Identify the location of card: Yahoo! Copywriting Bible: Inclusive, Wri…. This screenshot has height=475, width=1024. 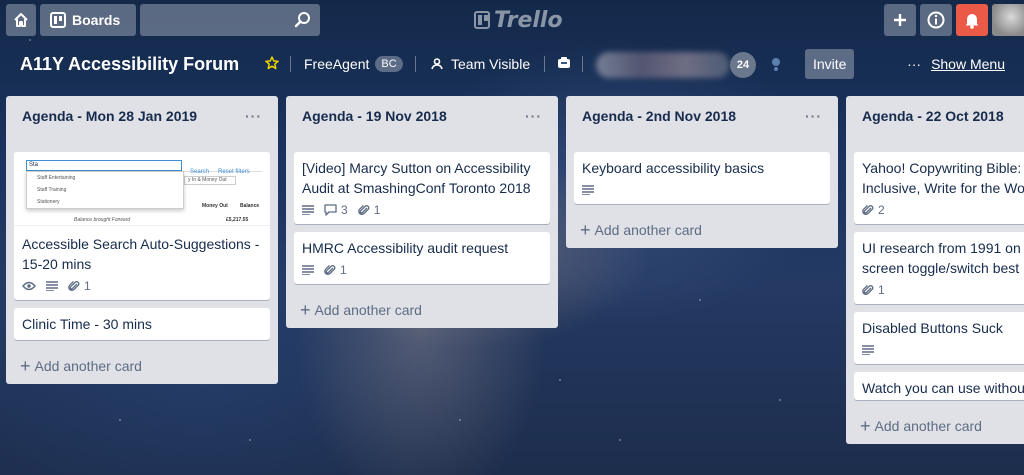
(939, 188).